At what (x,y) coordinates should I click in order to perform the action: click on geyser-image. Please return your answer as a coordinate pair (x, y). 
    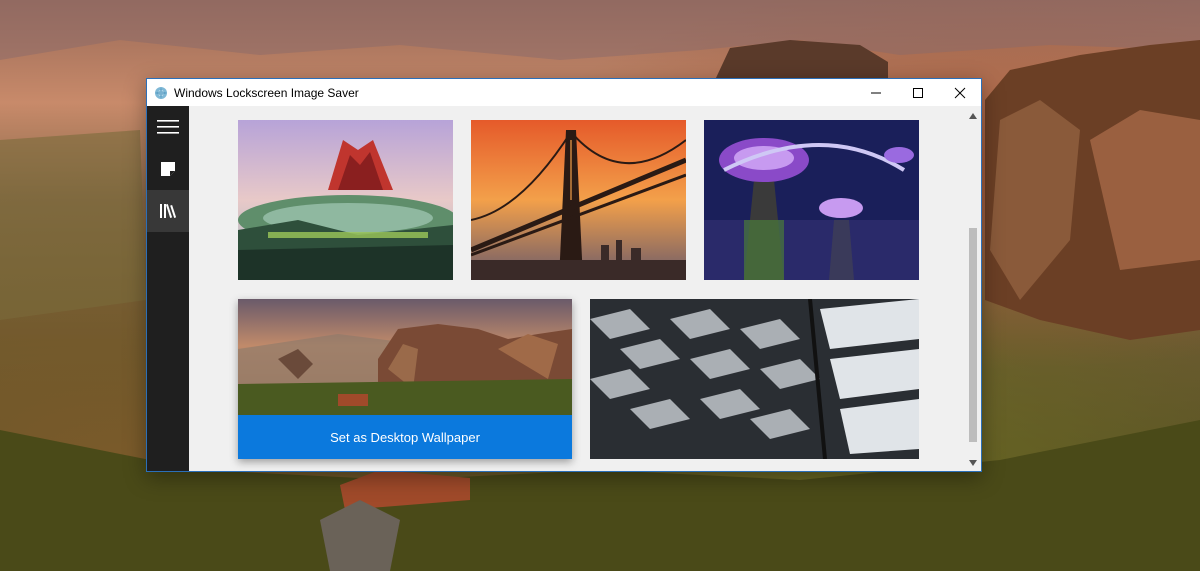
    Looking at the image, I should click on (345, 200).